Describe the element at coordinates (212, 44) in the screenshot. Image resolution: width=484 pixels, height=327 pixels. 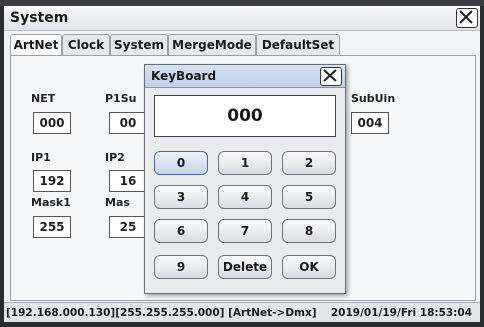
I see `tab-mergemode: MergeMode` at that location.